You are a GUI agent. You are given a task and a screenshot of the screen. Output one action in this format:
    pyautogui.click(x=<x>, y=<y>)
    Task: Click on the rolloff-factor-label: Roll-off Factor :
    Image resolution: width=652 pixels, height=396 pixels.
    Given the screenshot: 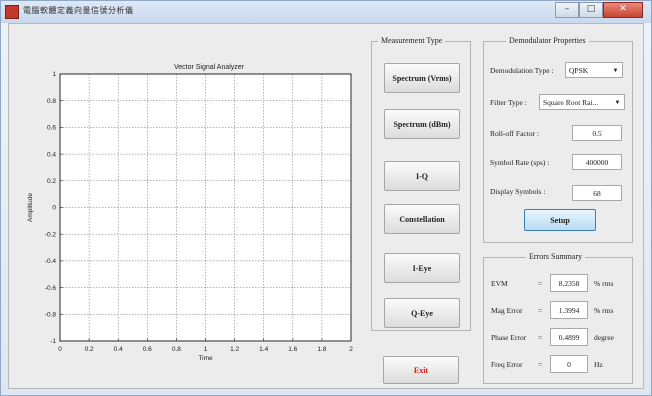 What is the action you would take?
    pyautogui.click(x=515, y=133)
    